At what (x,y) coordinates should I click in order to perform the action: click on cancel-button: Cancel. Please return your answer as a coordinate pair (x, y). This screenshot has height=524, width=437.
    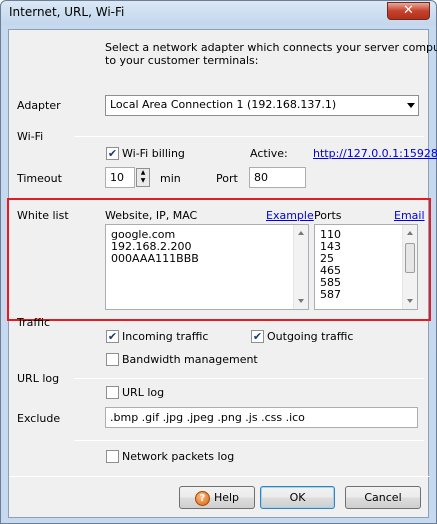
    Looking at the image, I should click on (383, 497).